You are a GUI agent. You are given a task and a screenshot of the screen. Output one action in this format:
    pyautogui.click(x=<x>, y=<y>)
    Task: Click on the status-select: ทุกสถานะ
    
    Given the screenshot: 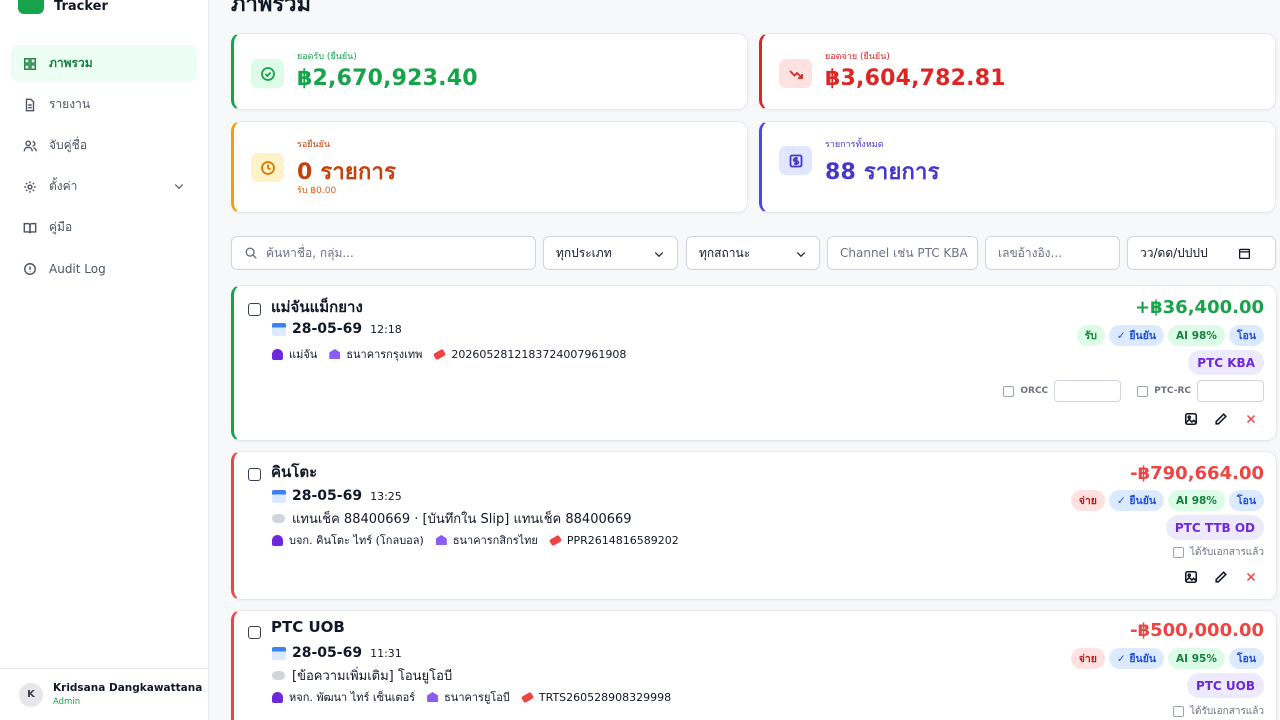 What is the action you would take?
    pyautogui.click(x=753, y=253)
    